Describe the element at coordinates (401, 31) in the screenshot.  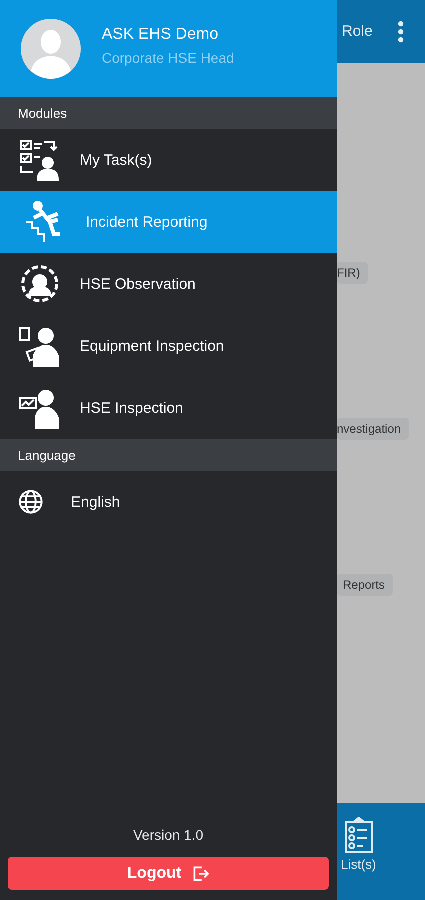
I see `more-icon` at that location.